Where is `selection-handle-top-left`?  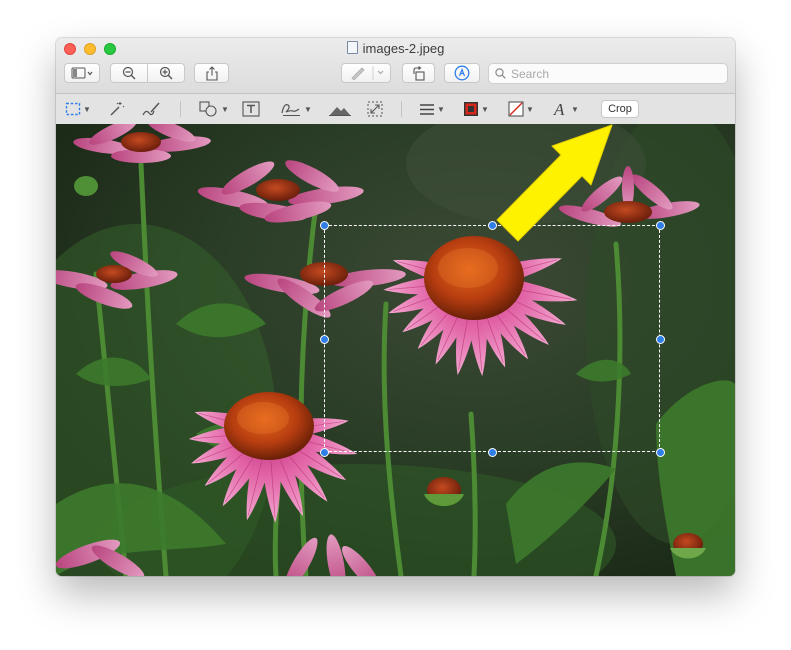
selection-handle-top-left is located at coordinates (324, 225).